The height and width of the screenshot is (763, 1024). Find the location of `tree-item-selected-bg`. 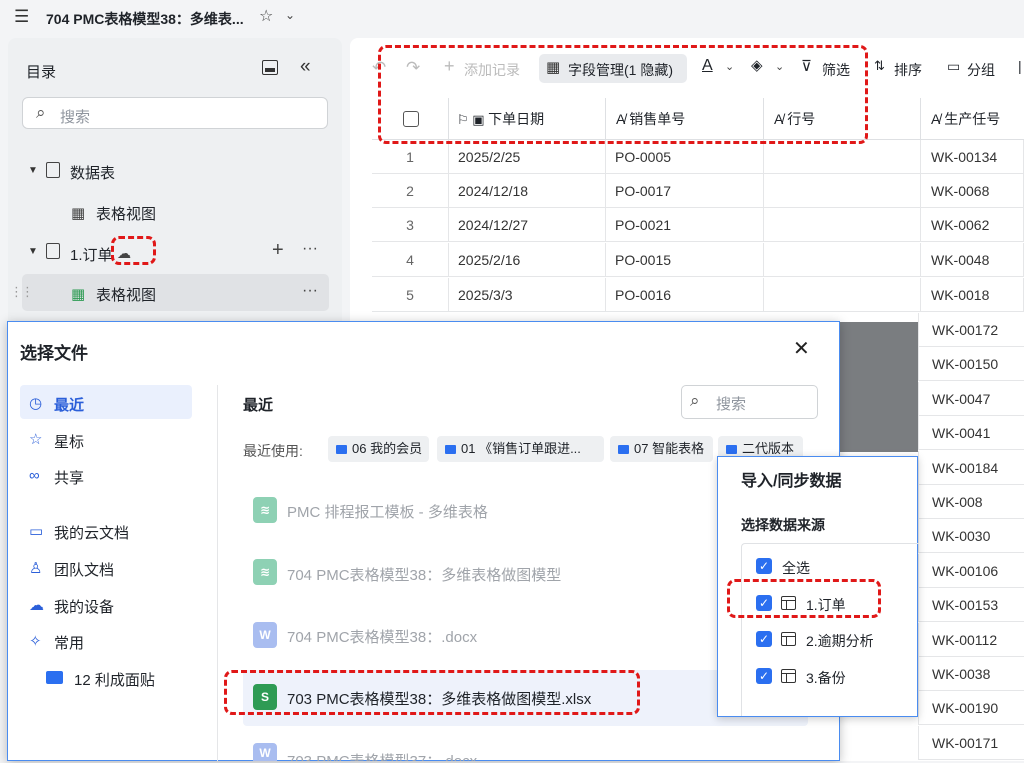

tree-item-selected-bg is located at coordinates (175, 292).